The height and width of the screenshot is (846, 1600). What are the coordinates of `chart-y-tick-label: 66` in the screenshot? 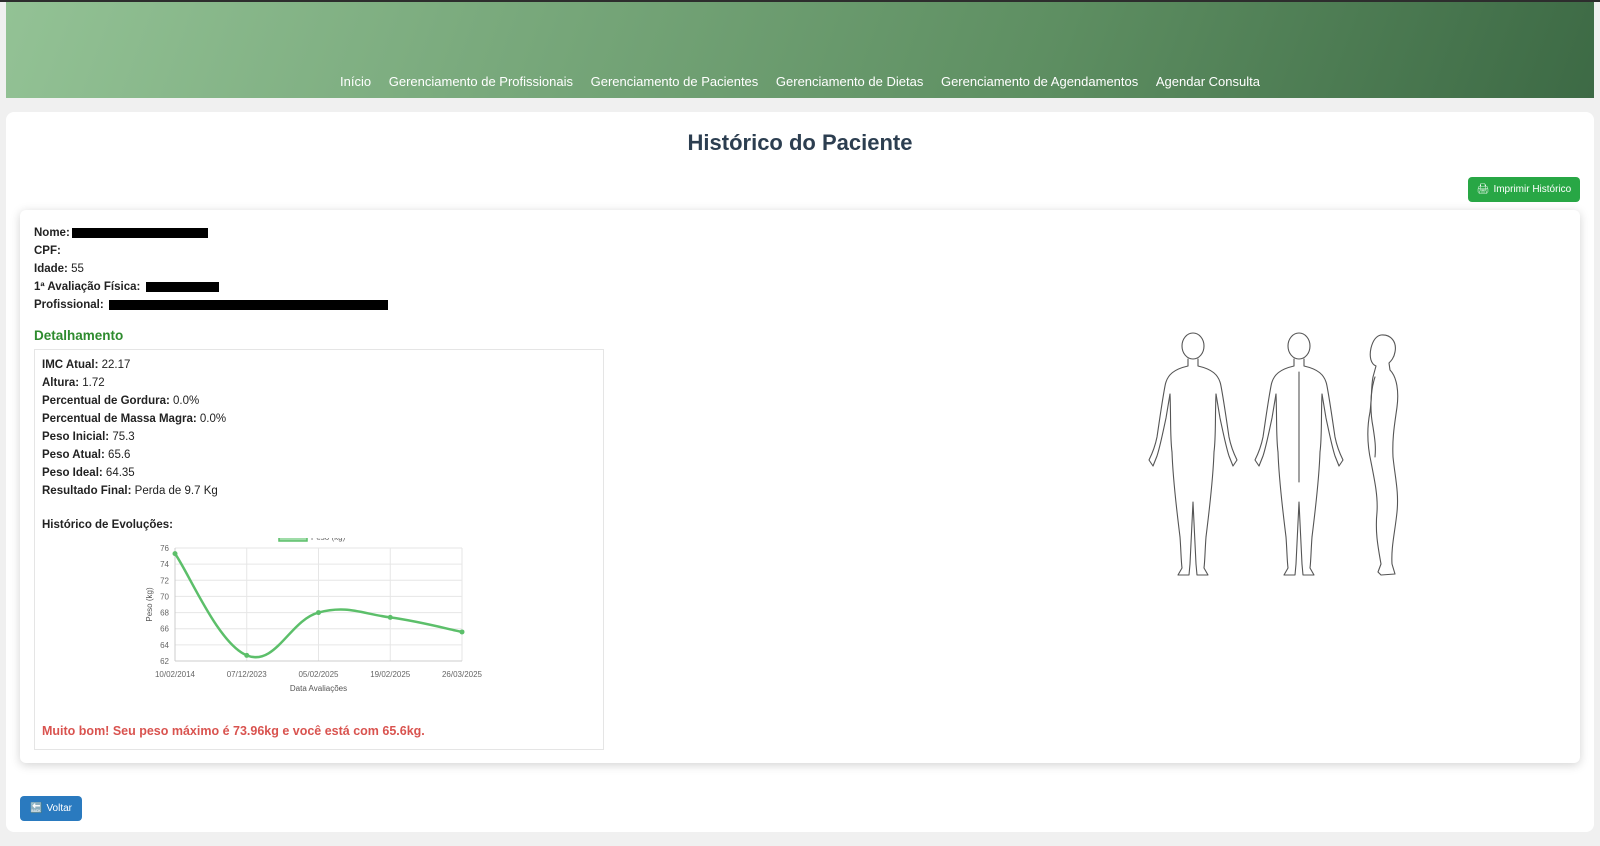 It's located at (164, 629).